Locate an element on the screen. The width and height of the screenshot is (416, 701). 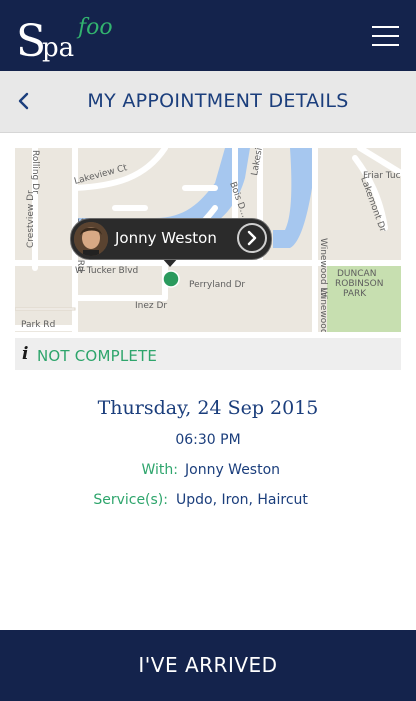
appointment-time: 06:30 PM is located at coordinates (208, 440).